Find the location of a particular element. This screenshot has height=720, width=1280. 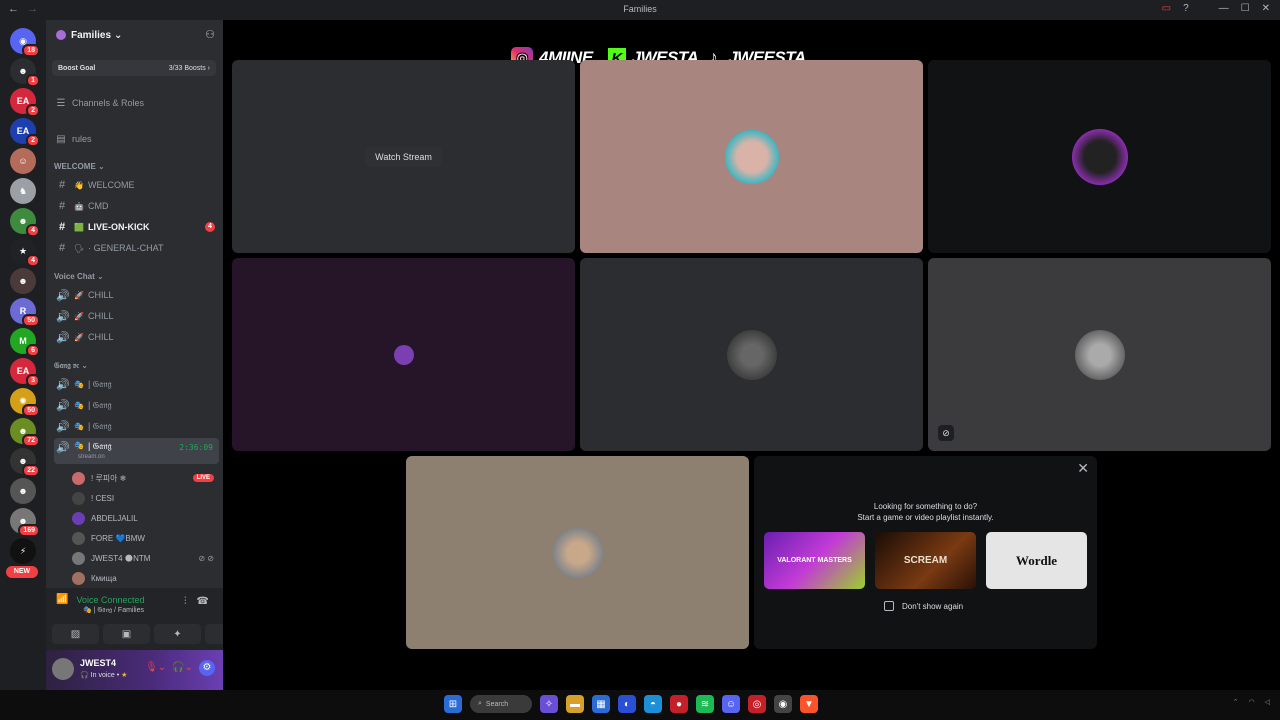

active-voice-channel: 🔊 🎭 | 𝔊𝔞𝔫𝔤 2:36:09 stream.on is located at coordinates (136, 451).